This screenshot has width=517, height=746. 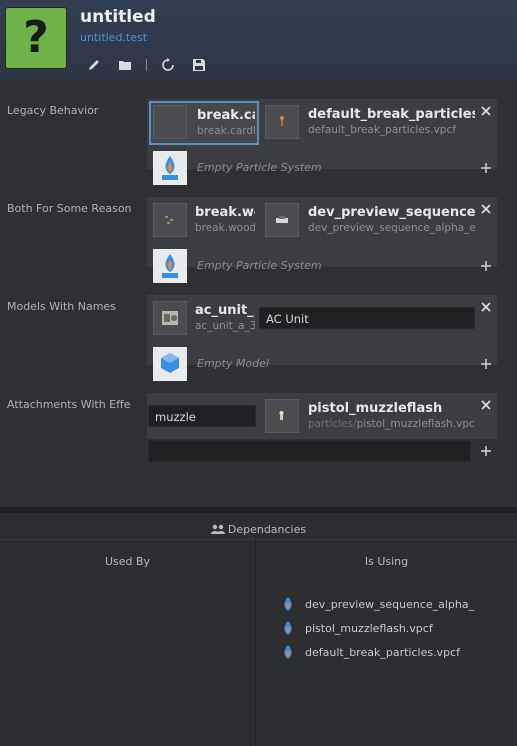 What do you see at coordinates (226, 131) in the screenshot?
I see `asset-file: break.cardbo` at bounding box center [226, 131].